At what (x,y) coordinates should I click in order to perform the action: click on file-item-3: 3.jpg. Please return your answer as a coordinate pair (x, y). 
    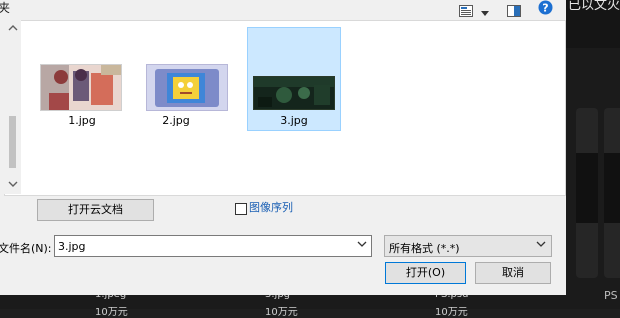
    Looking at the image, I should click on (294, 79).